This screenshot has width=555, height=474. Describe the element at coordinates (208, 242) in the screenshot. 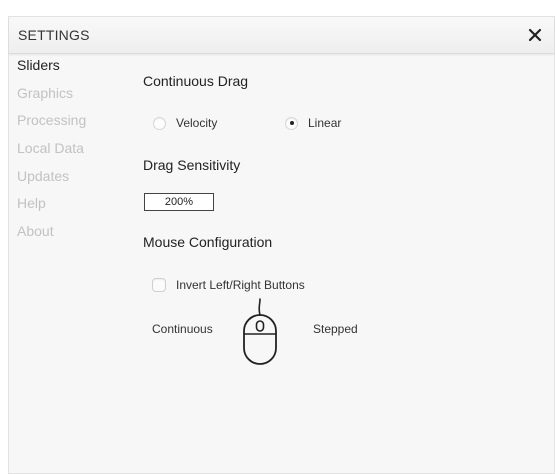

I see `mouse-configuration-heading: Mouse Configuration` at that location.